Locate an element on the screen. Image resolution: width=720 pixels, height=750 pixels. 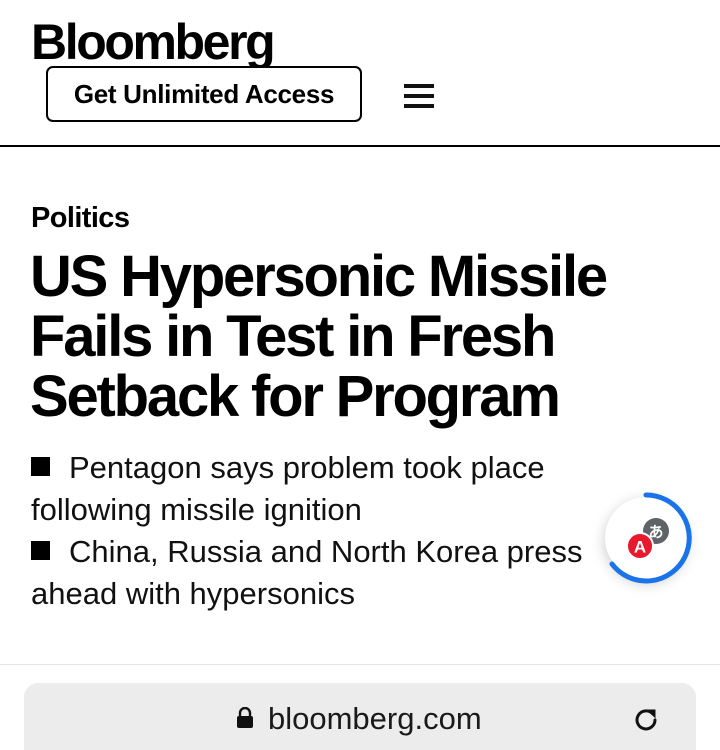
section-label: Politics is located at coordinates (80, 218).